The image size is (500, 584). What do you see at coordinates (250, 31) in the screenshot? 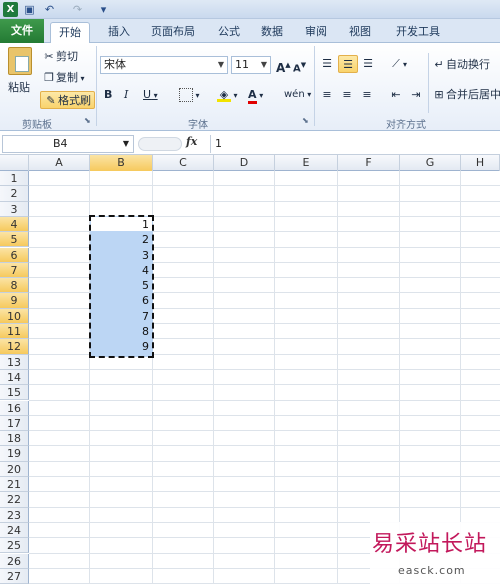
I see `ribbon-tabs: 文件 开始 插入 页面布局 公式 数据 审阅 视图 开发工具` at bounding box center [250, 31].